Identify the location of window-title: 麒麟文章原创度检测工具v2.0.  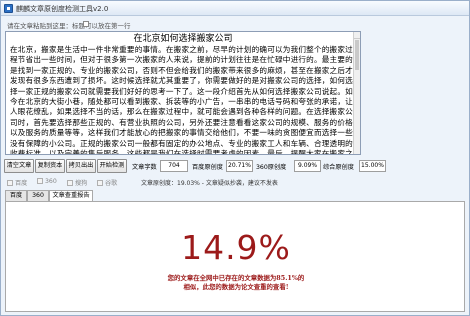
(62, 9).